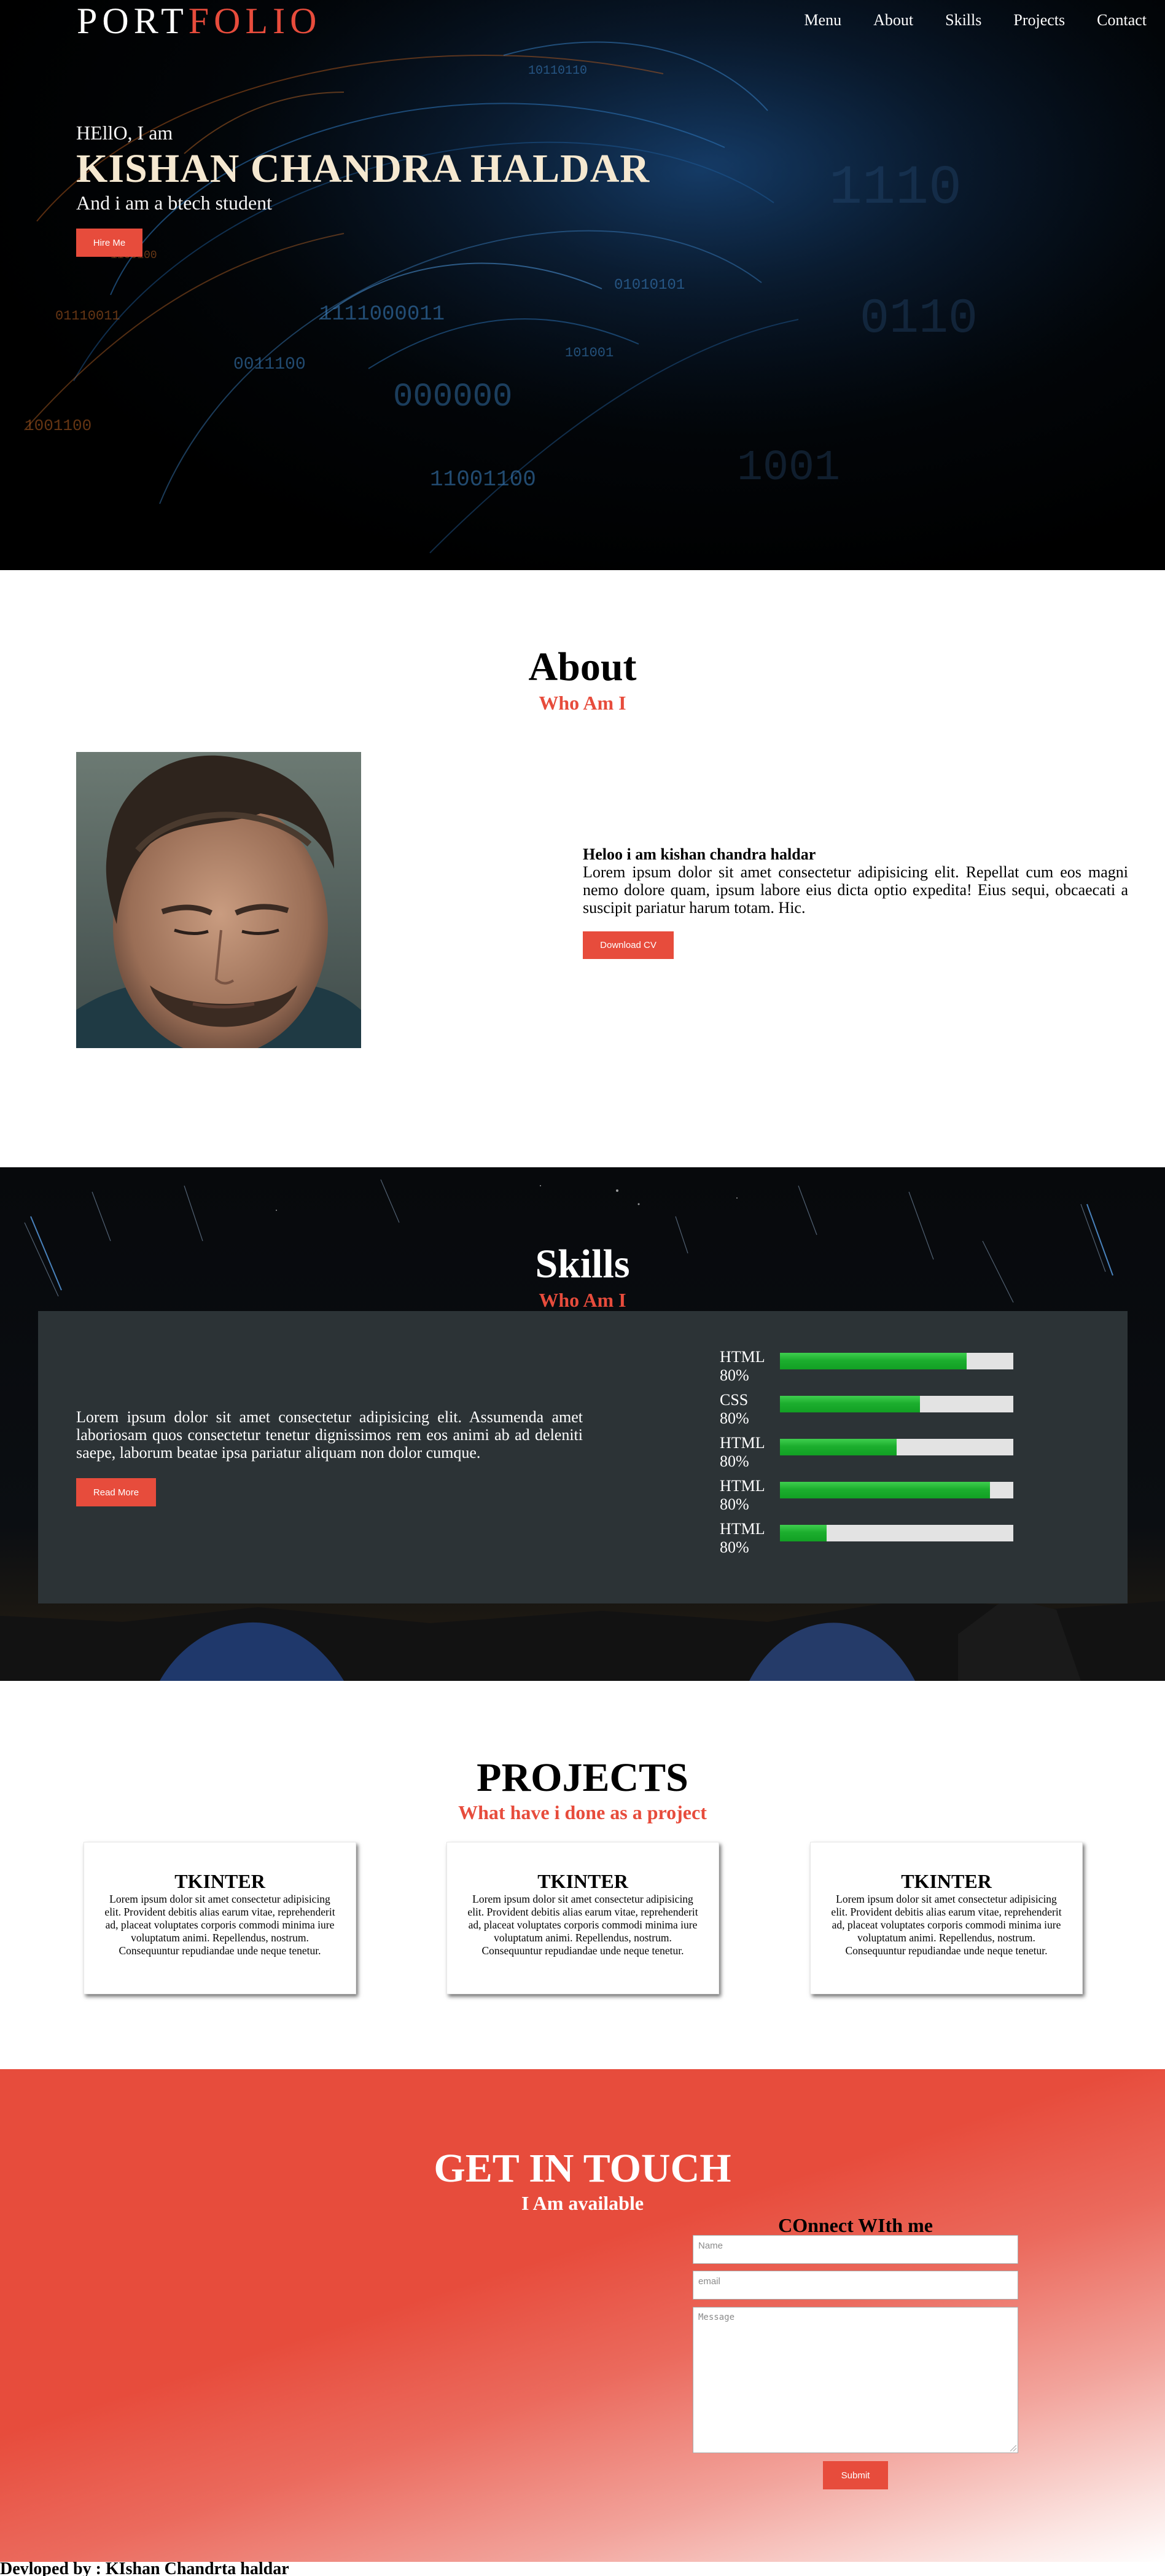 The width and height of the screenshot is (1165, 2576). I want to click on projects-subtitle: What have i done as a project, so click(582, 1812).